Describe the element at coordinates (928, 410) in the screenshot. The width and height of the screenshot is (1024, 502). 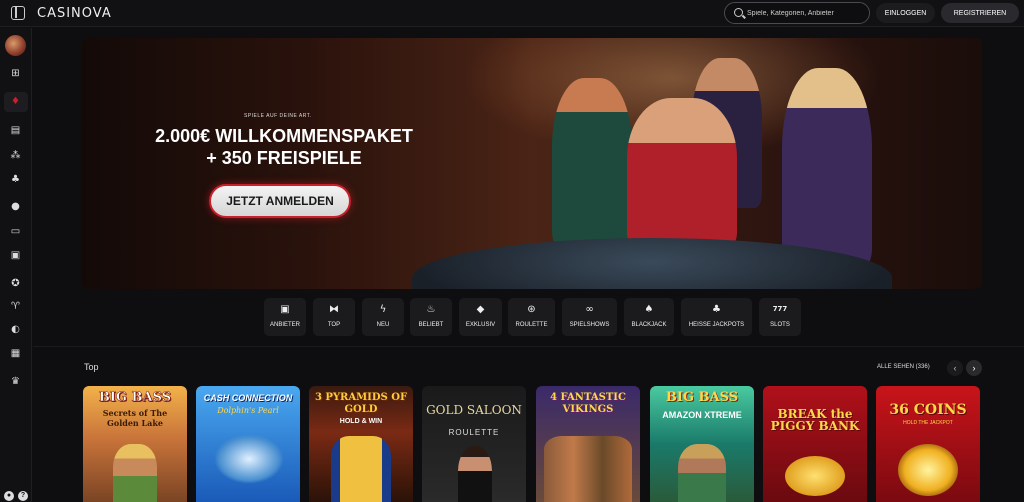
I see `game-title: 36 COINS` at that location.